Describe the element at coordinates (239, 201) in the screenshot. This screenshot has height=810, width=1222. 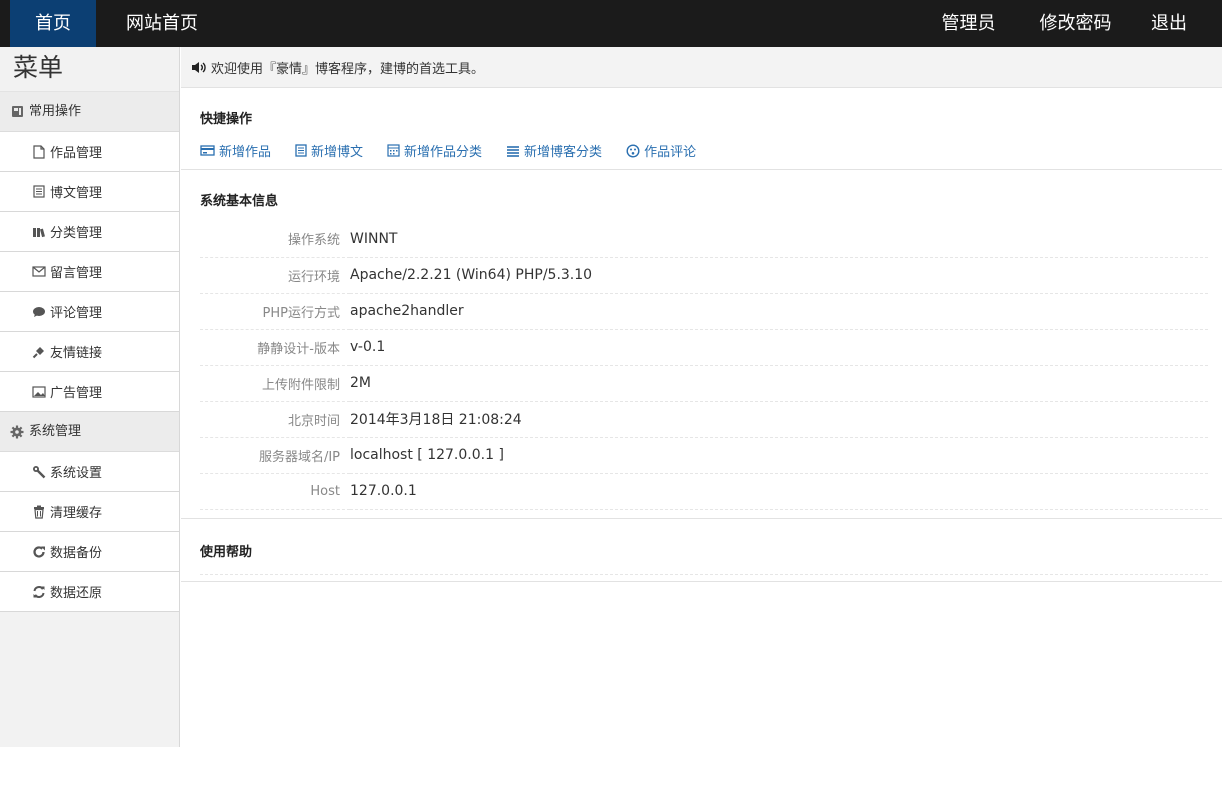
I see `system-info-title: 系统基本信息` at that location.